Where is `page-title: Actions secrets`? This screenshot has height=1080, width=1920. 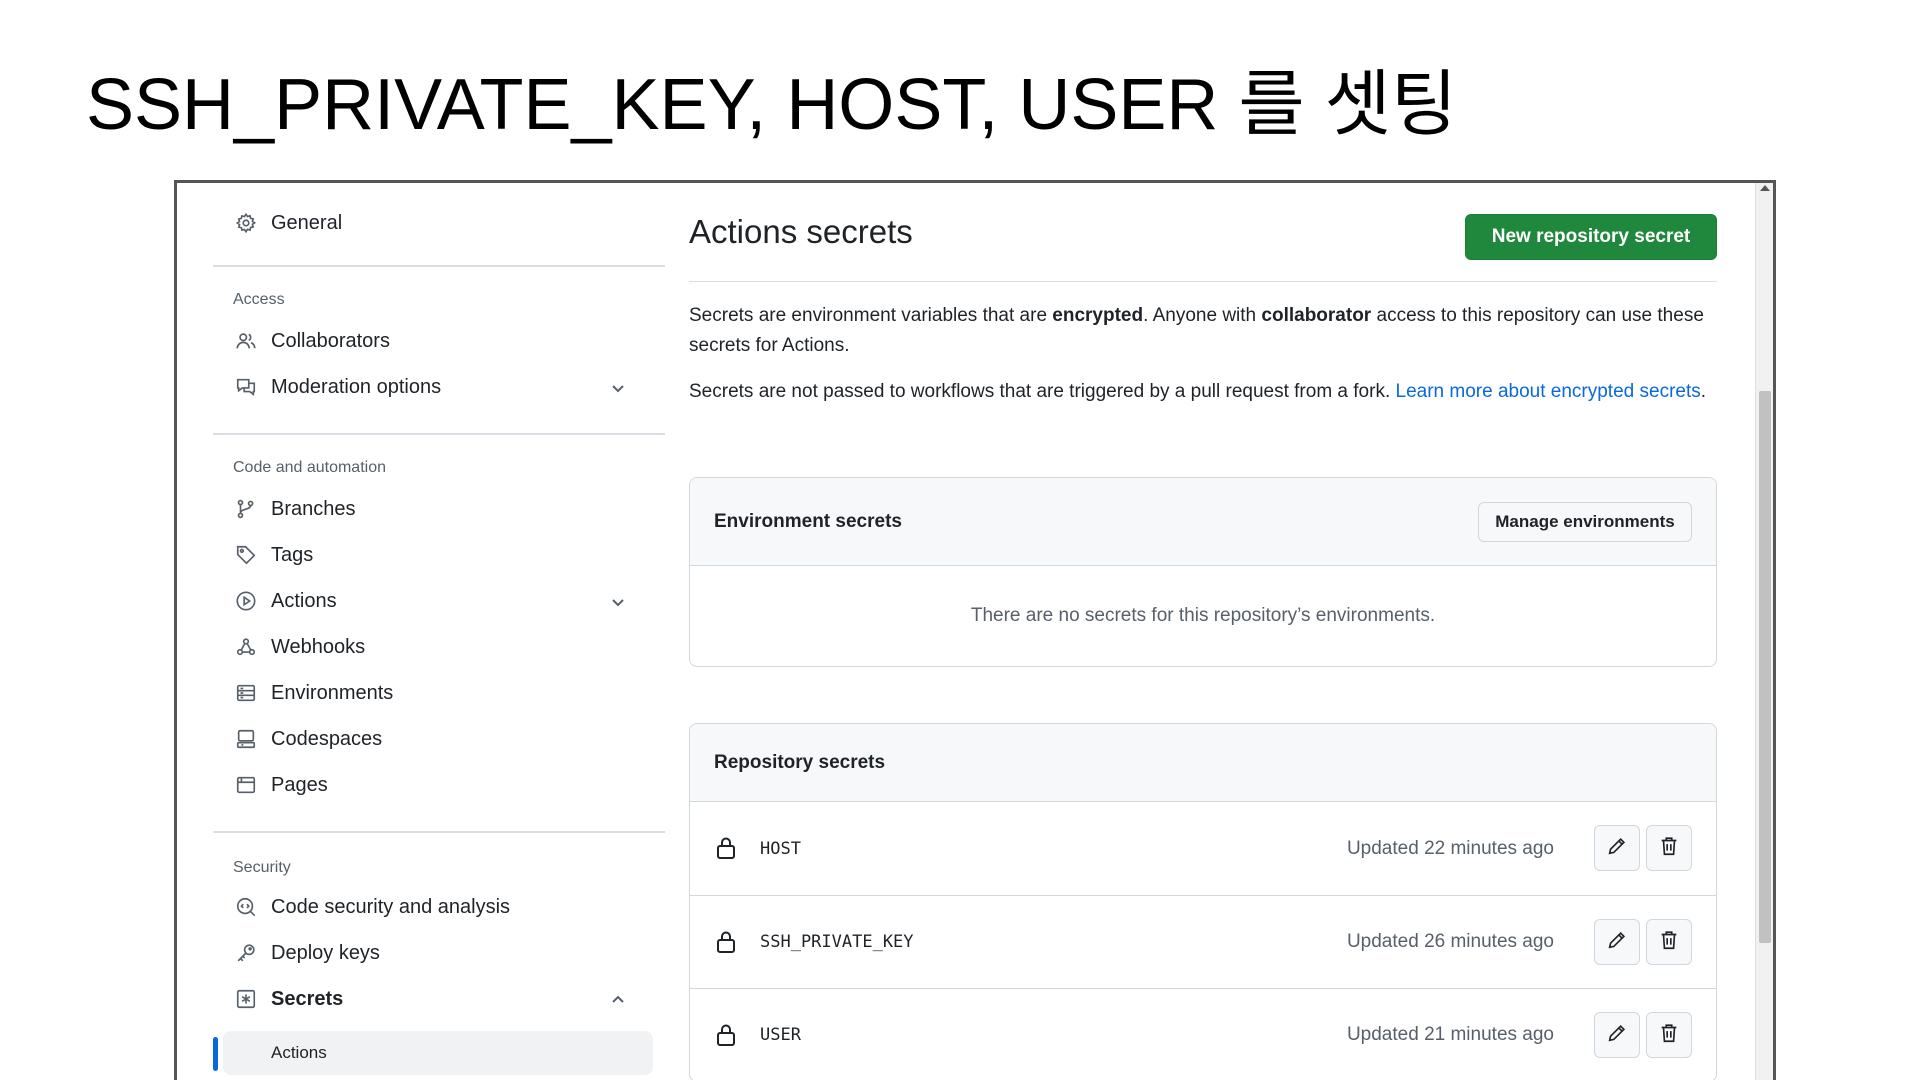
page-title: Actions secrets is located at coordinates (801, 231).